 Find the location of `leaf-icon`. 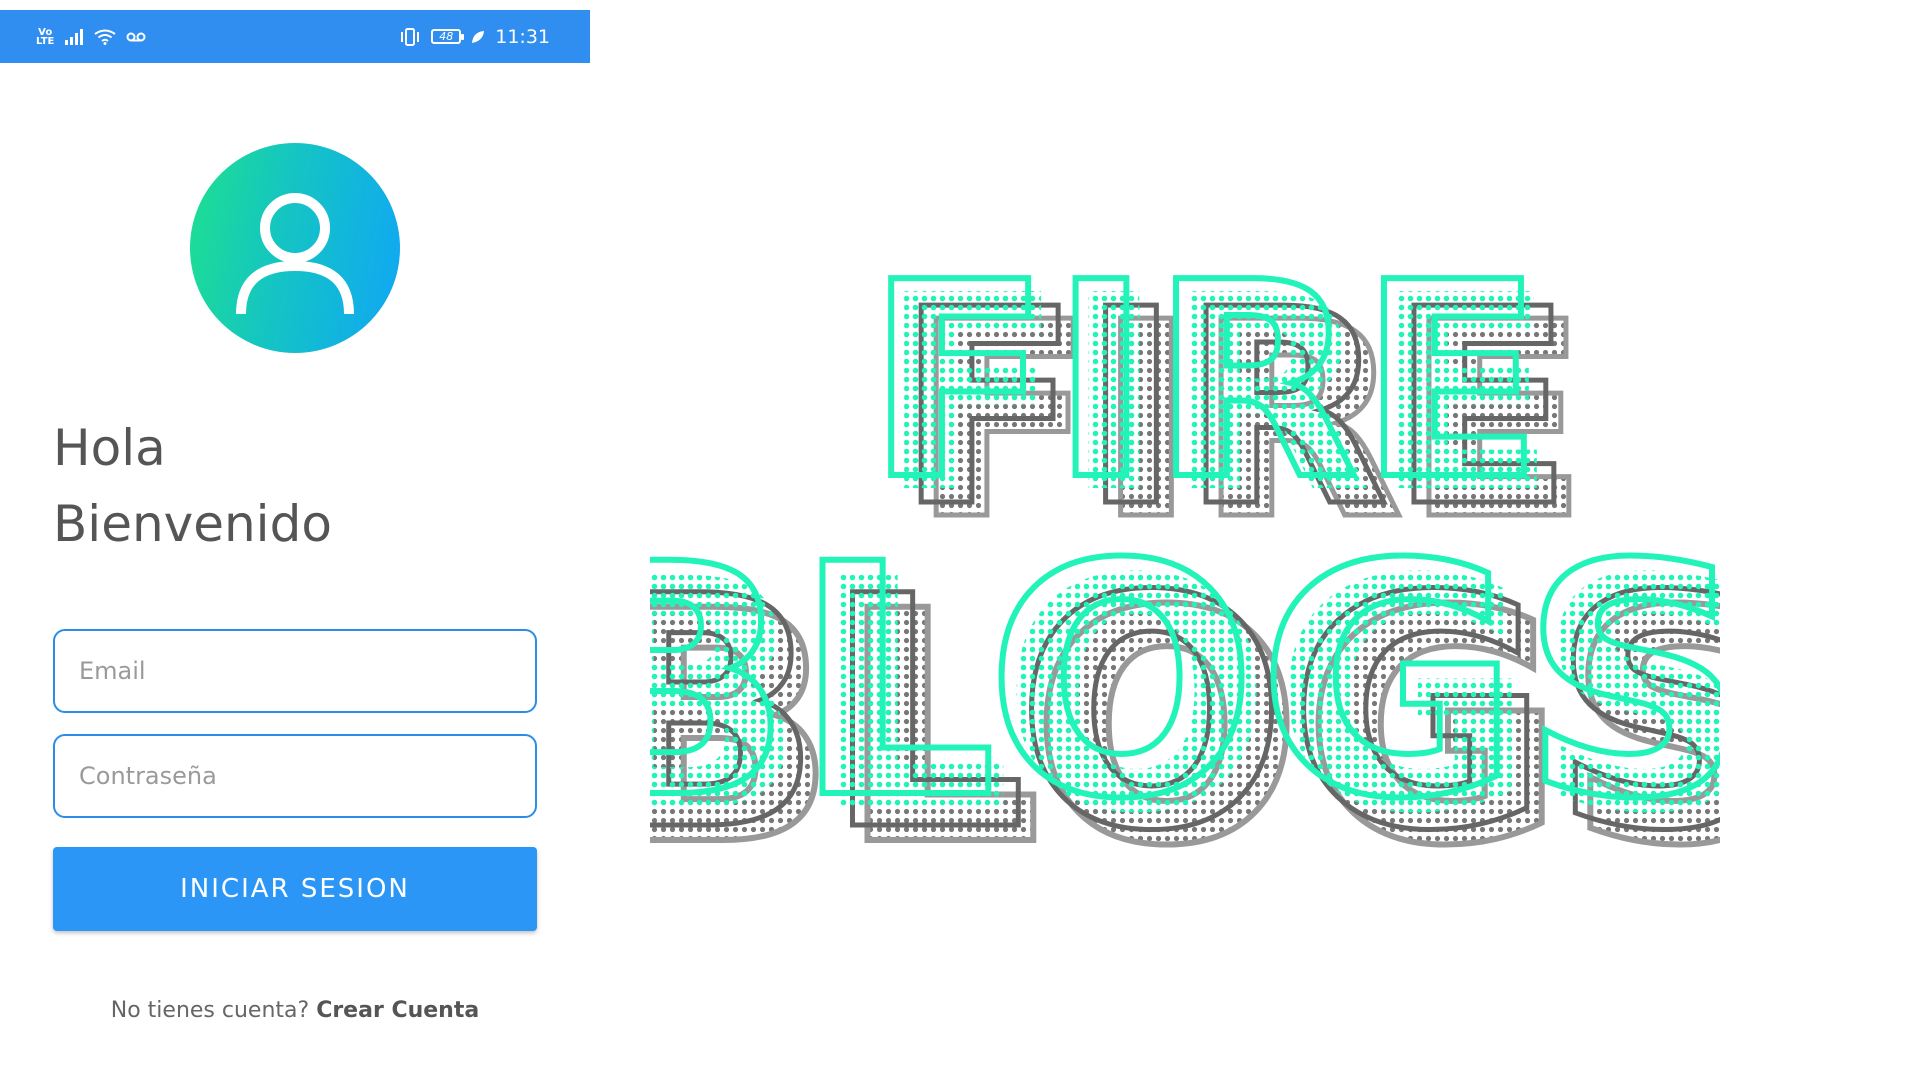

leaf-icon is located at coordinates (478, 36).